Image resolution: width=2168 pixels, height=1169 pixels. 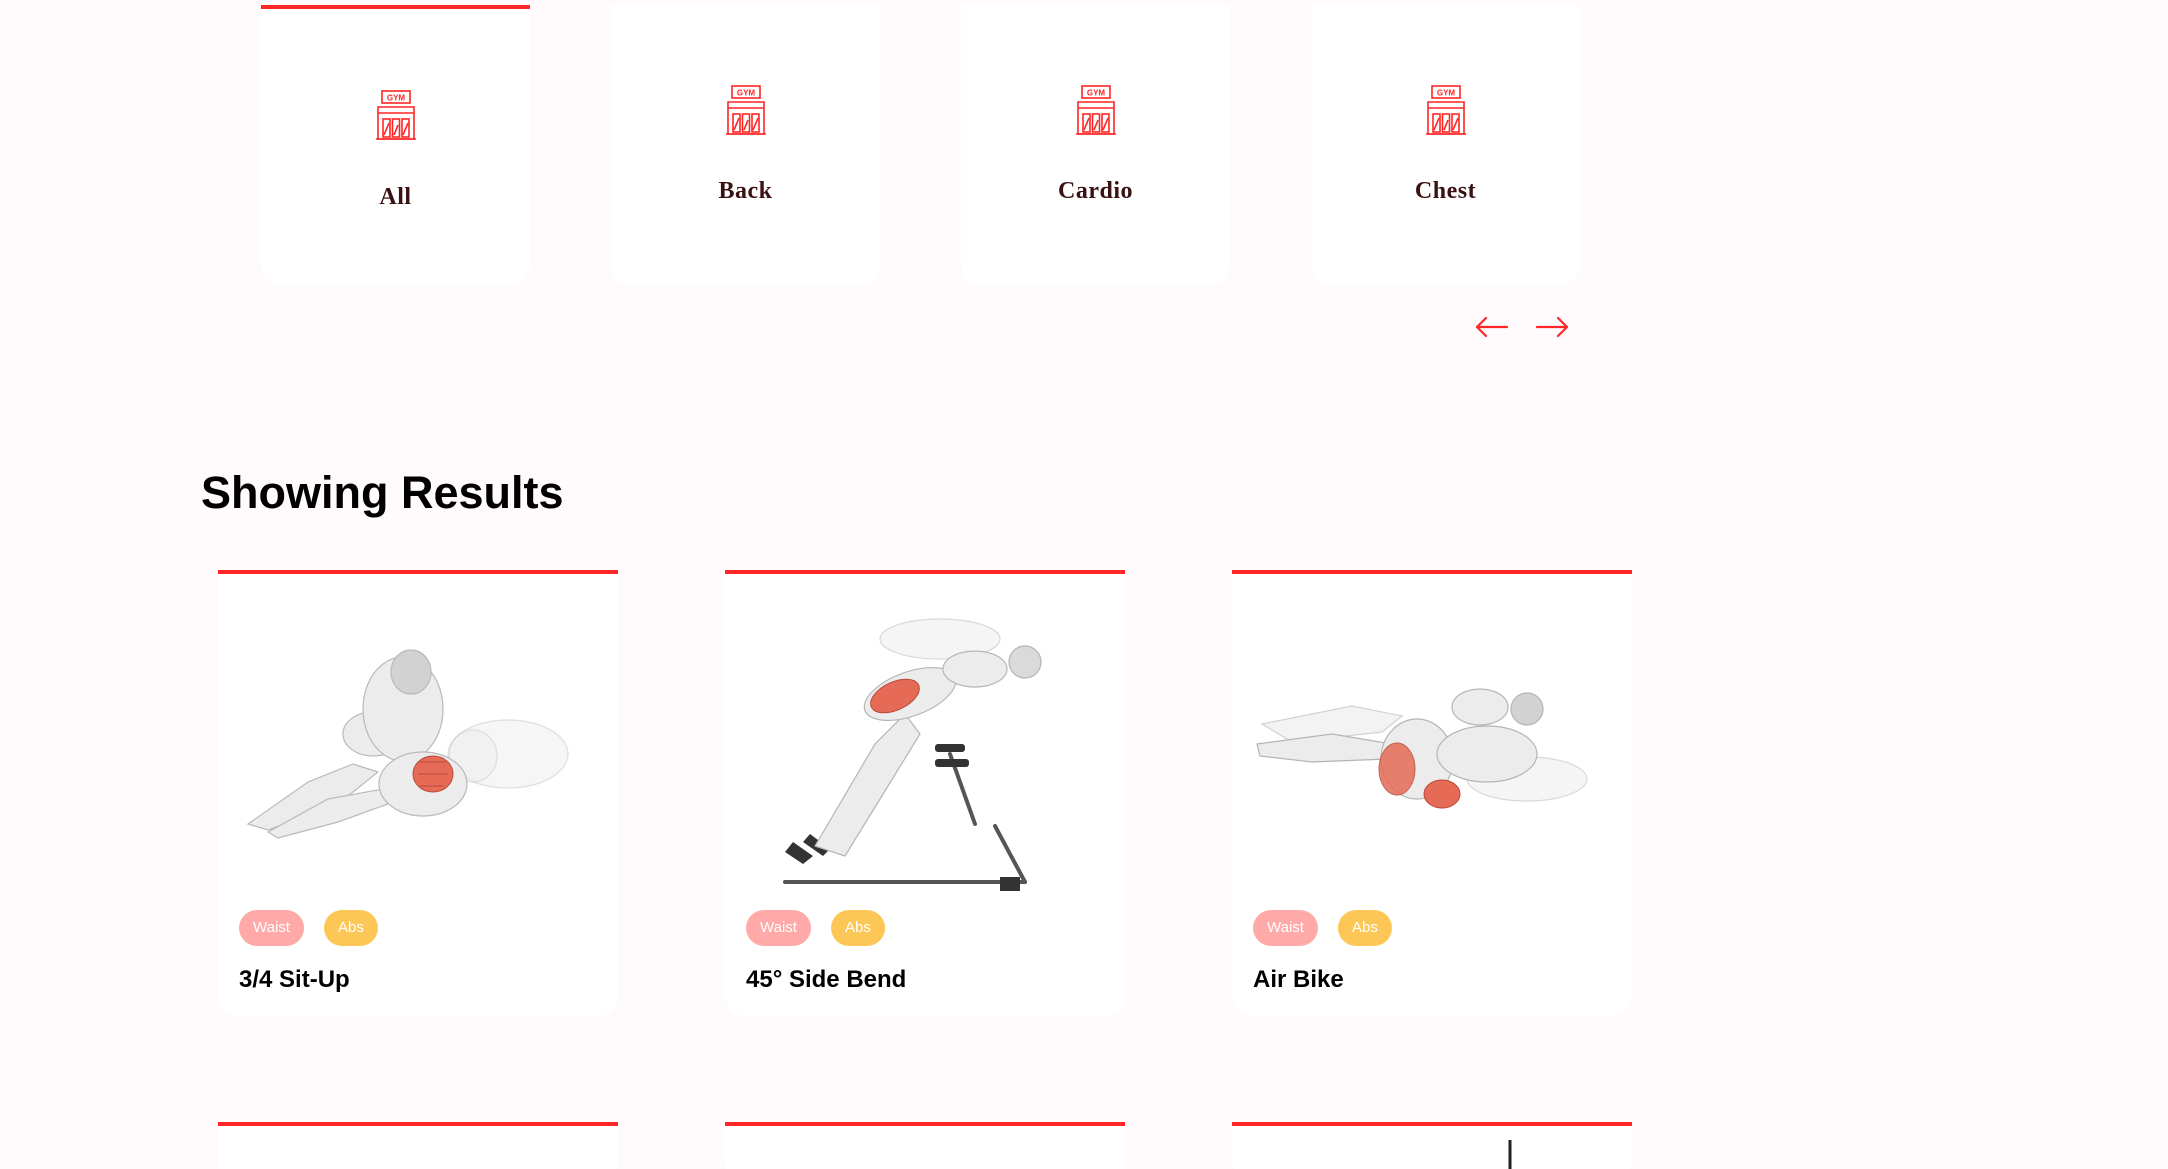 I want to click on air-bike-illustration, so click(x=1422, y=748).